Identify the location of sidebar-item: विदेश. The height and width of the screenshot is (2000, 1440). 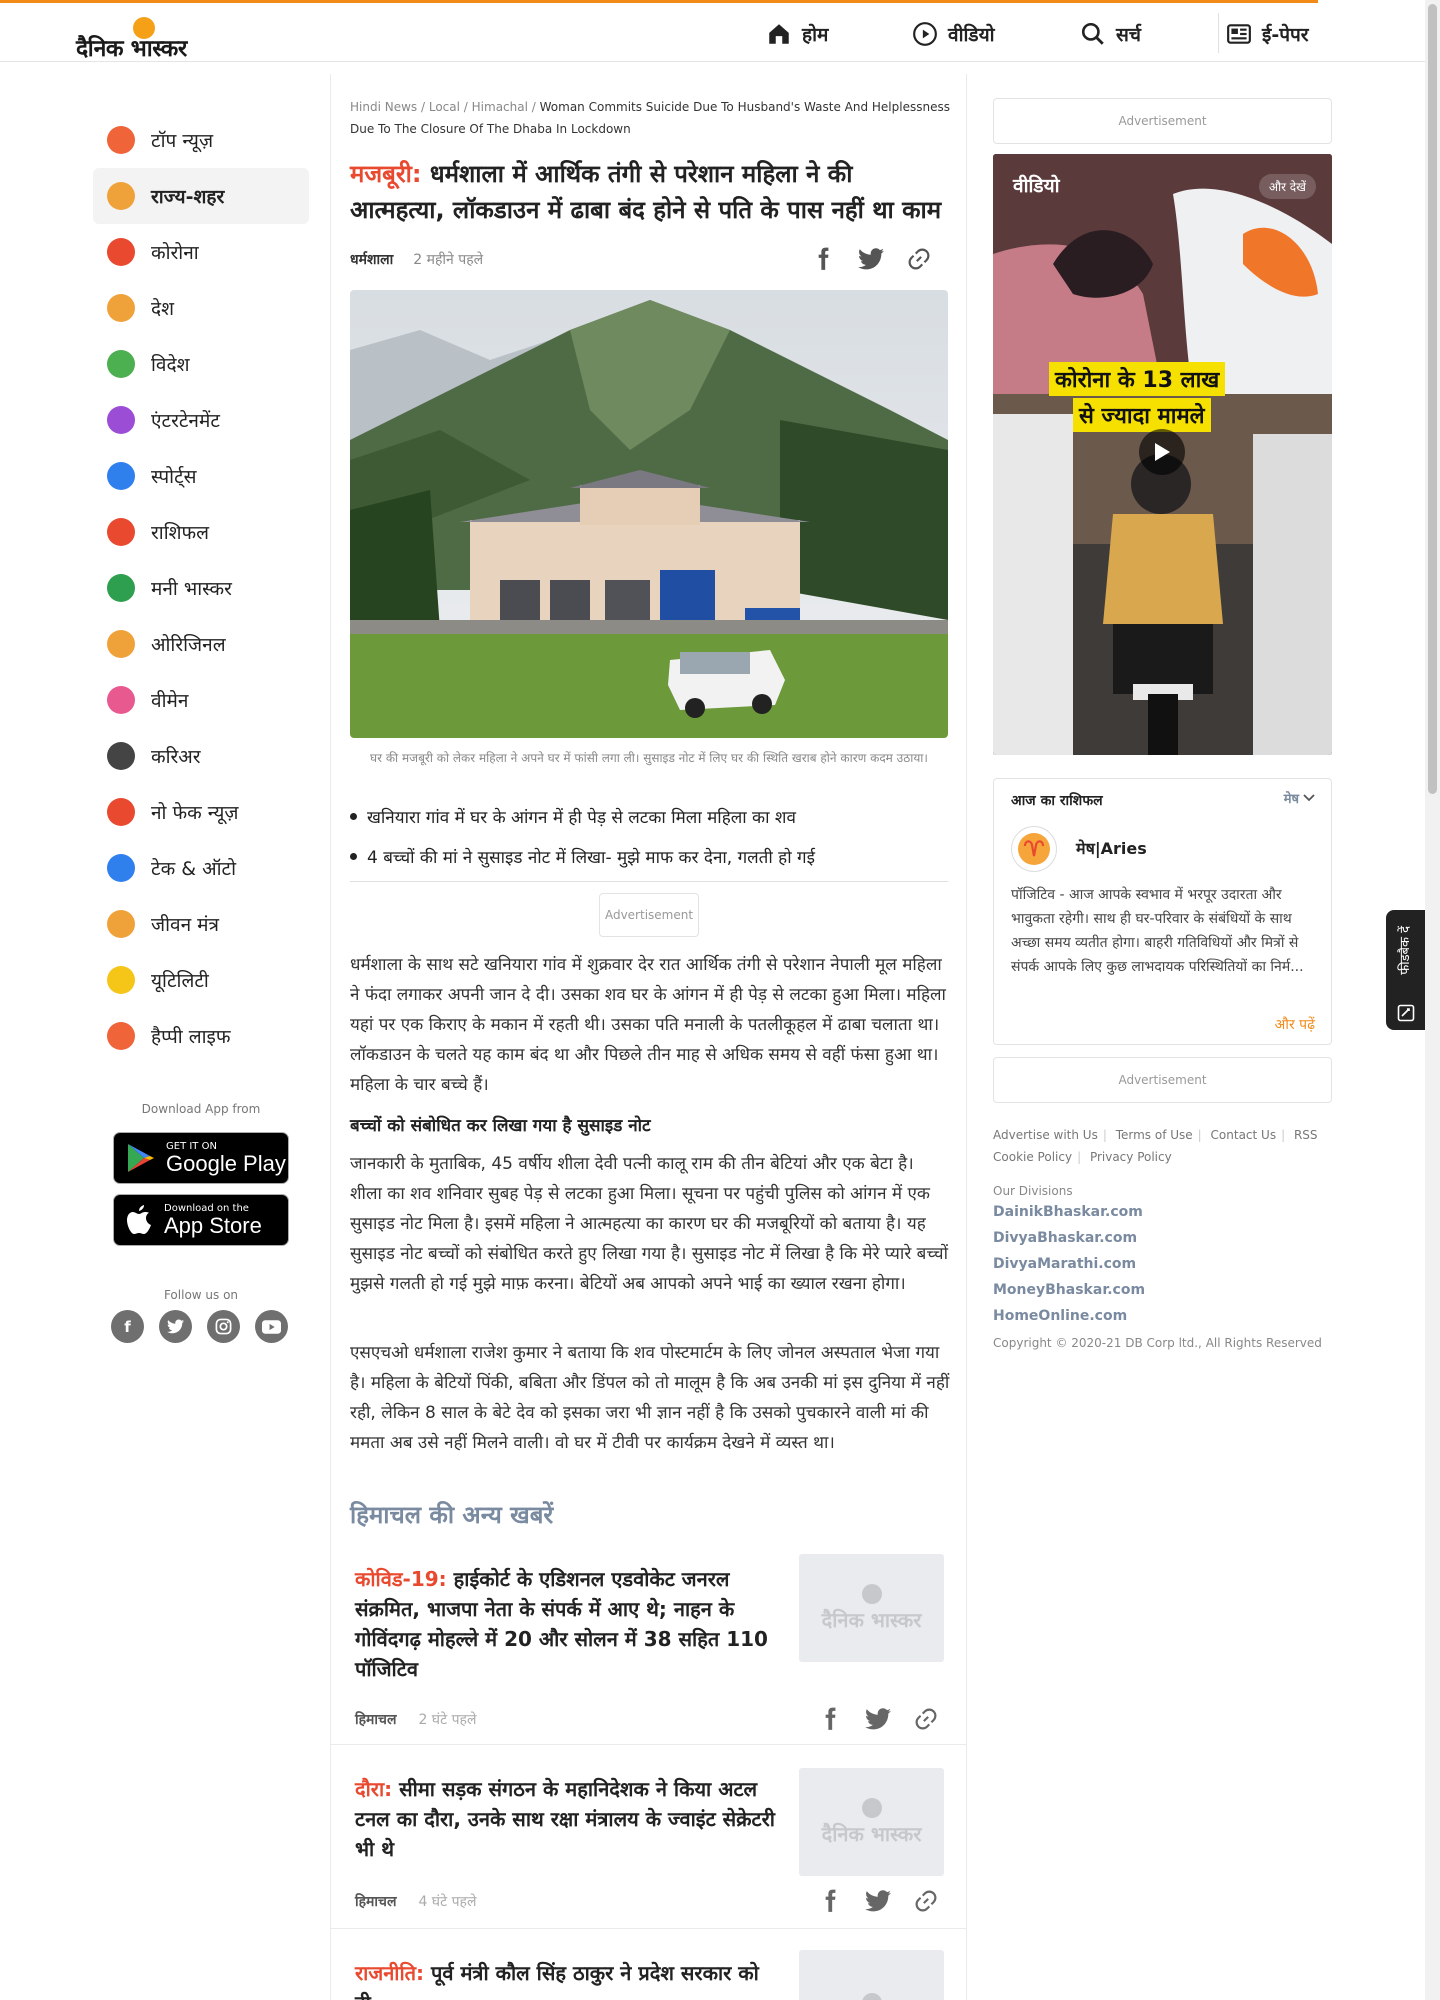
(201, 364).